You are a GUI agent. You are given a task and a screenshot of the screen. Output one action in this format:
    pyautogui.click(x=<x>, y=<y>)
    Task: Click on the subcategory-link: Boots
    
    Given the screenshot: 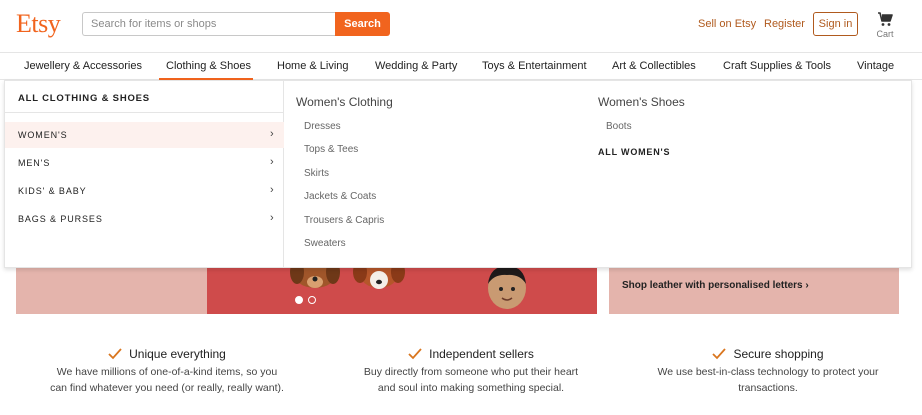 What is the action you would take?
    pyautogui.click(x=619, y=126)
    